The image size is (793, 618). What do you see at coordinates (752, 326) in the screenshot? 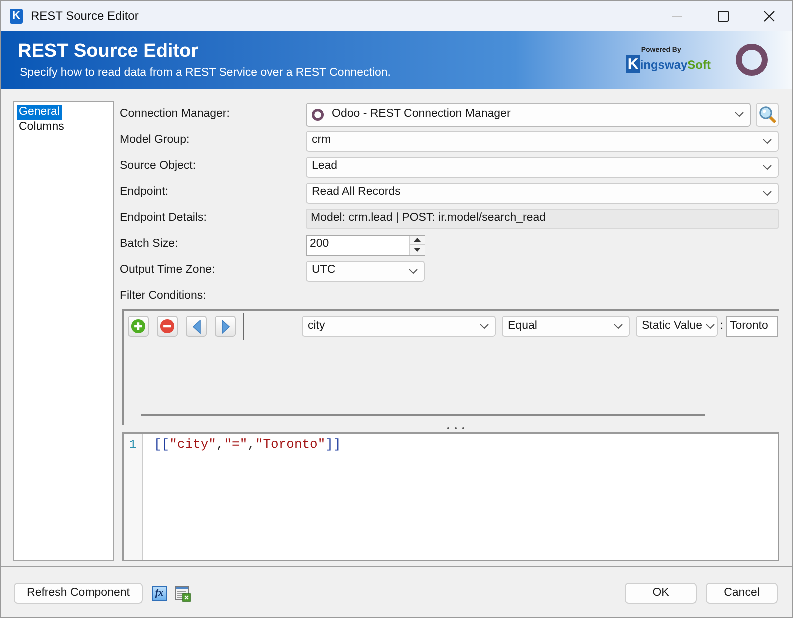
I see `value-field: Toronto` at bounding box center [752, 326].